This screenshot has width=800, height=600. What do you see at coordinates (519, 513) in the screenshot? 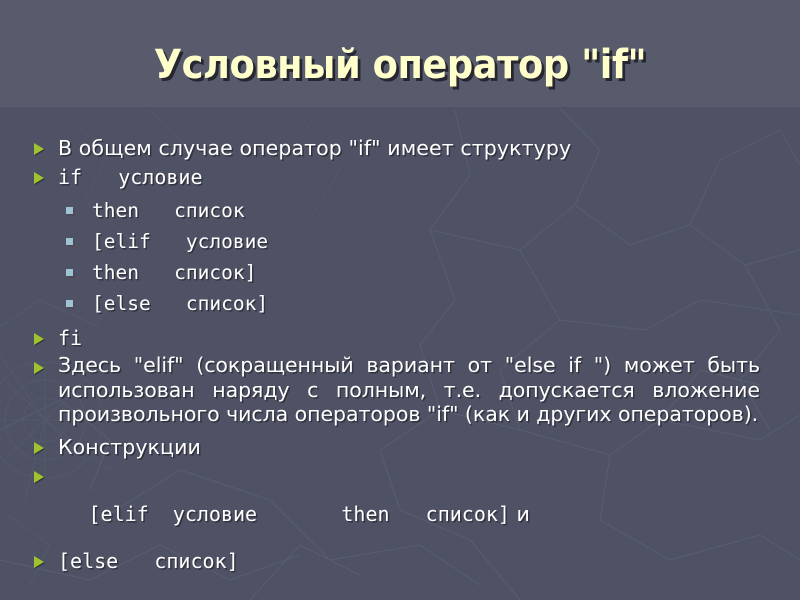
I see `list-item-label-tail: и` at bounding box center [519, 513].